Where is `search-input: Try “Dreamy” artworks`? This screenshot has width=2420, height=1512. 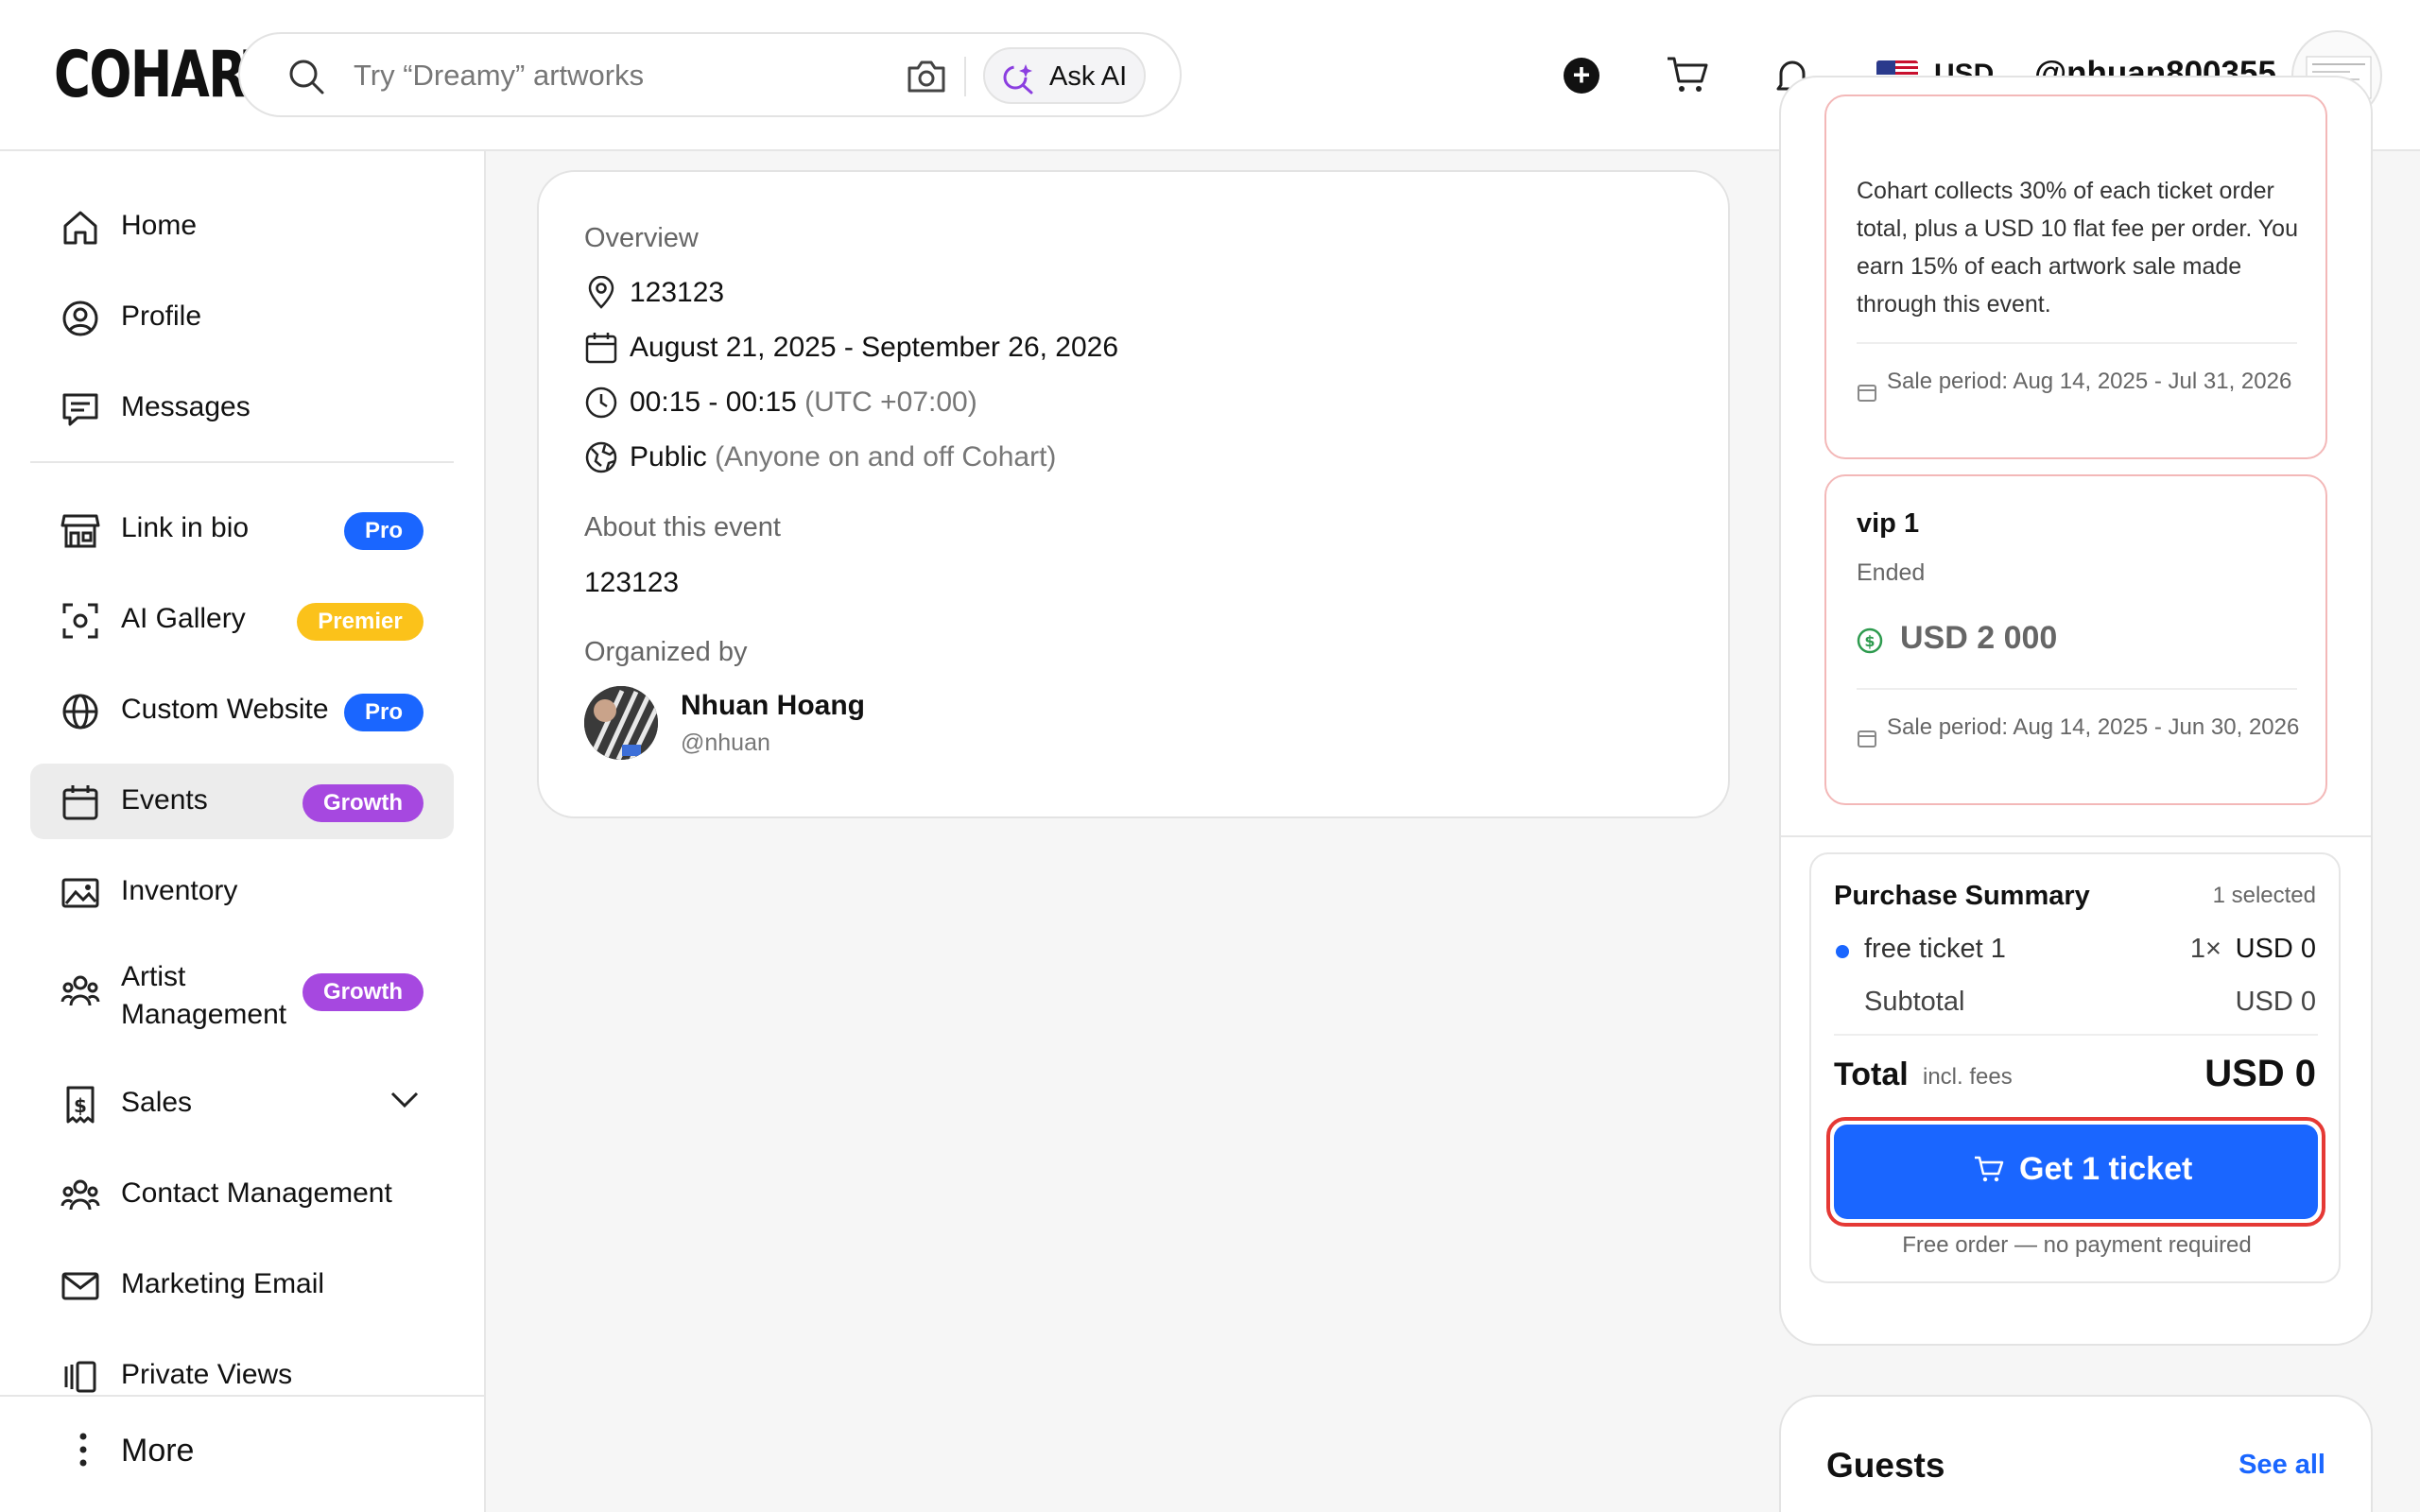 search-input: Try “Dreamy” artworks is located at coordinates (499, 76).